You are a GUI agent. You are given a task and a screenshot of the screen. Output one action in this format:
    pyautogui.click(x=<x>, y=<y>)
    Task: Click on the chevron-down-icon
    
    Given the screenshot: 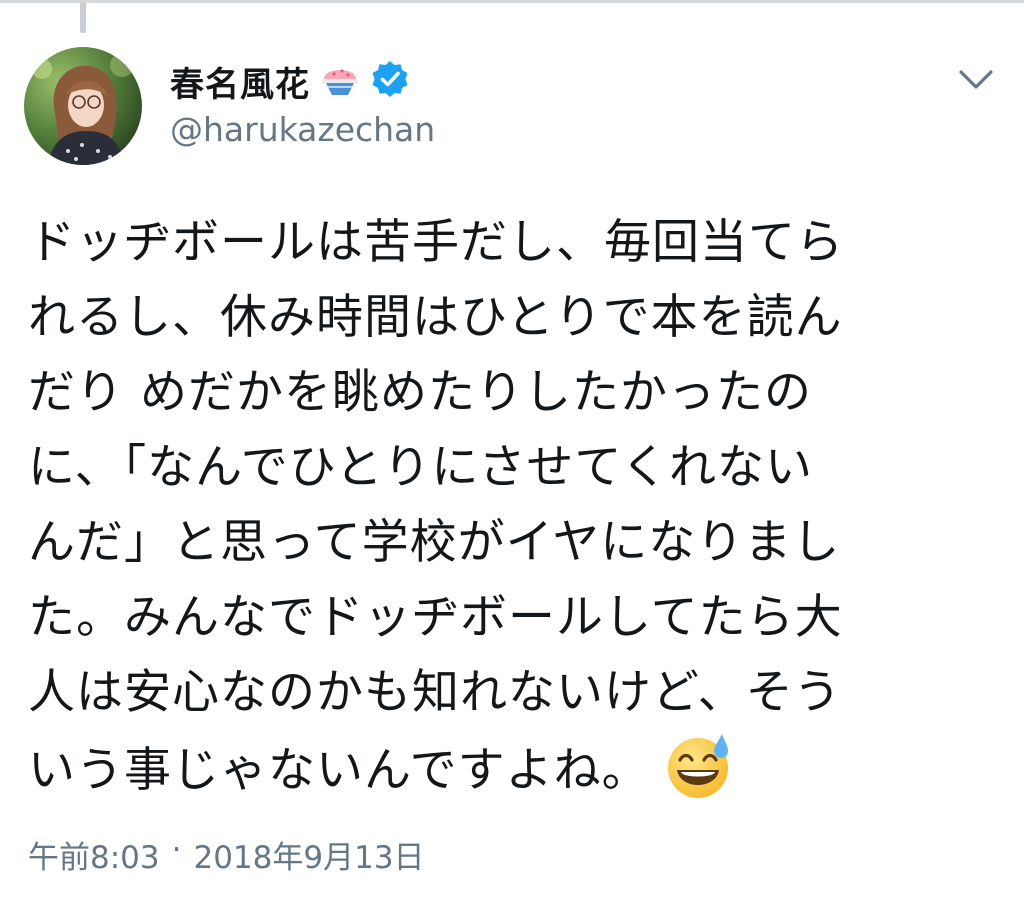 What is the action you would take?
    pyautogui.click(x=976, y=79)
    